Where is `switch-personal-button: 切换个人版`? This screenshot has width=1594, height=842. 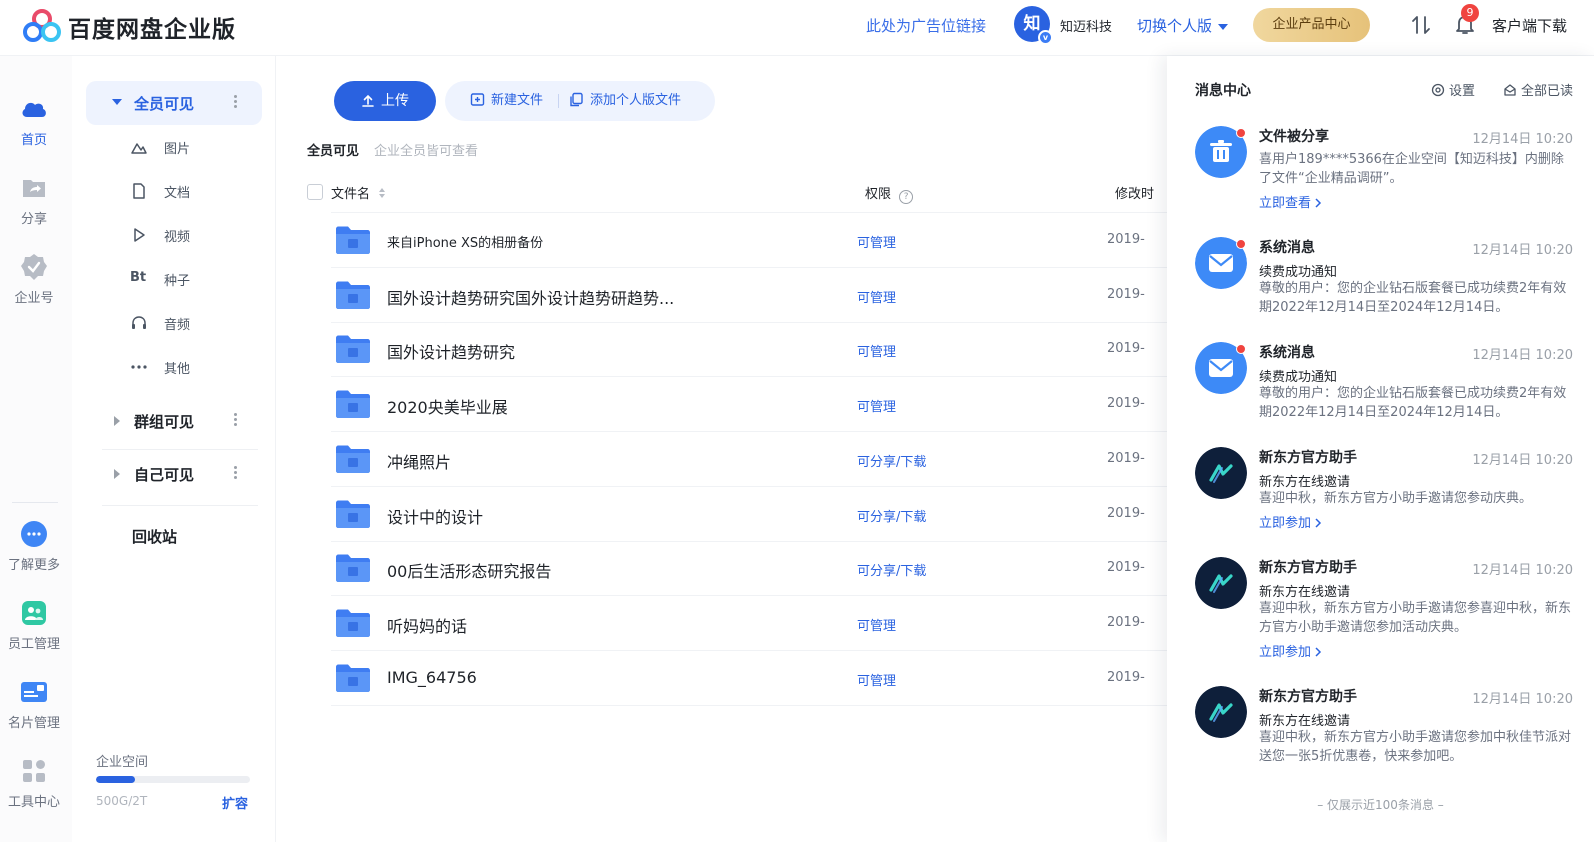 switch-personal-button: 切换个人版 is located at coordinates (1183, 25).